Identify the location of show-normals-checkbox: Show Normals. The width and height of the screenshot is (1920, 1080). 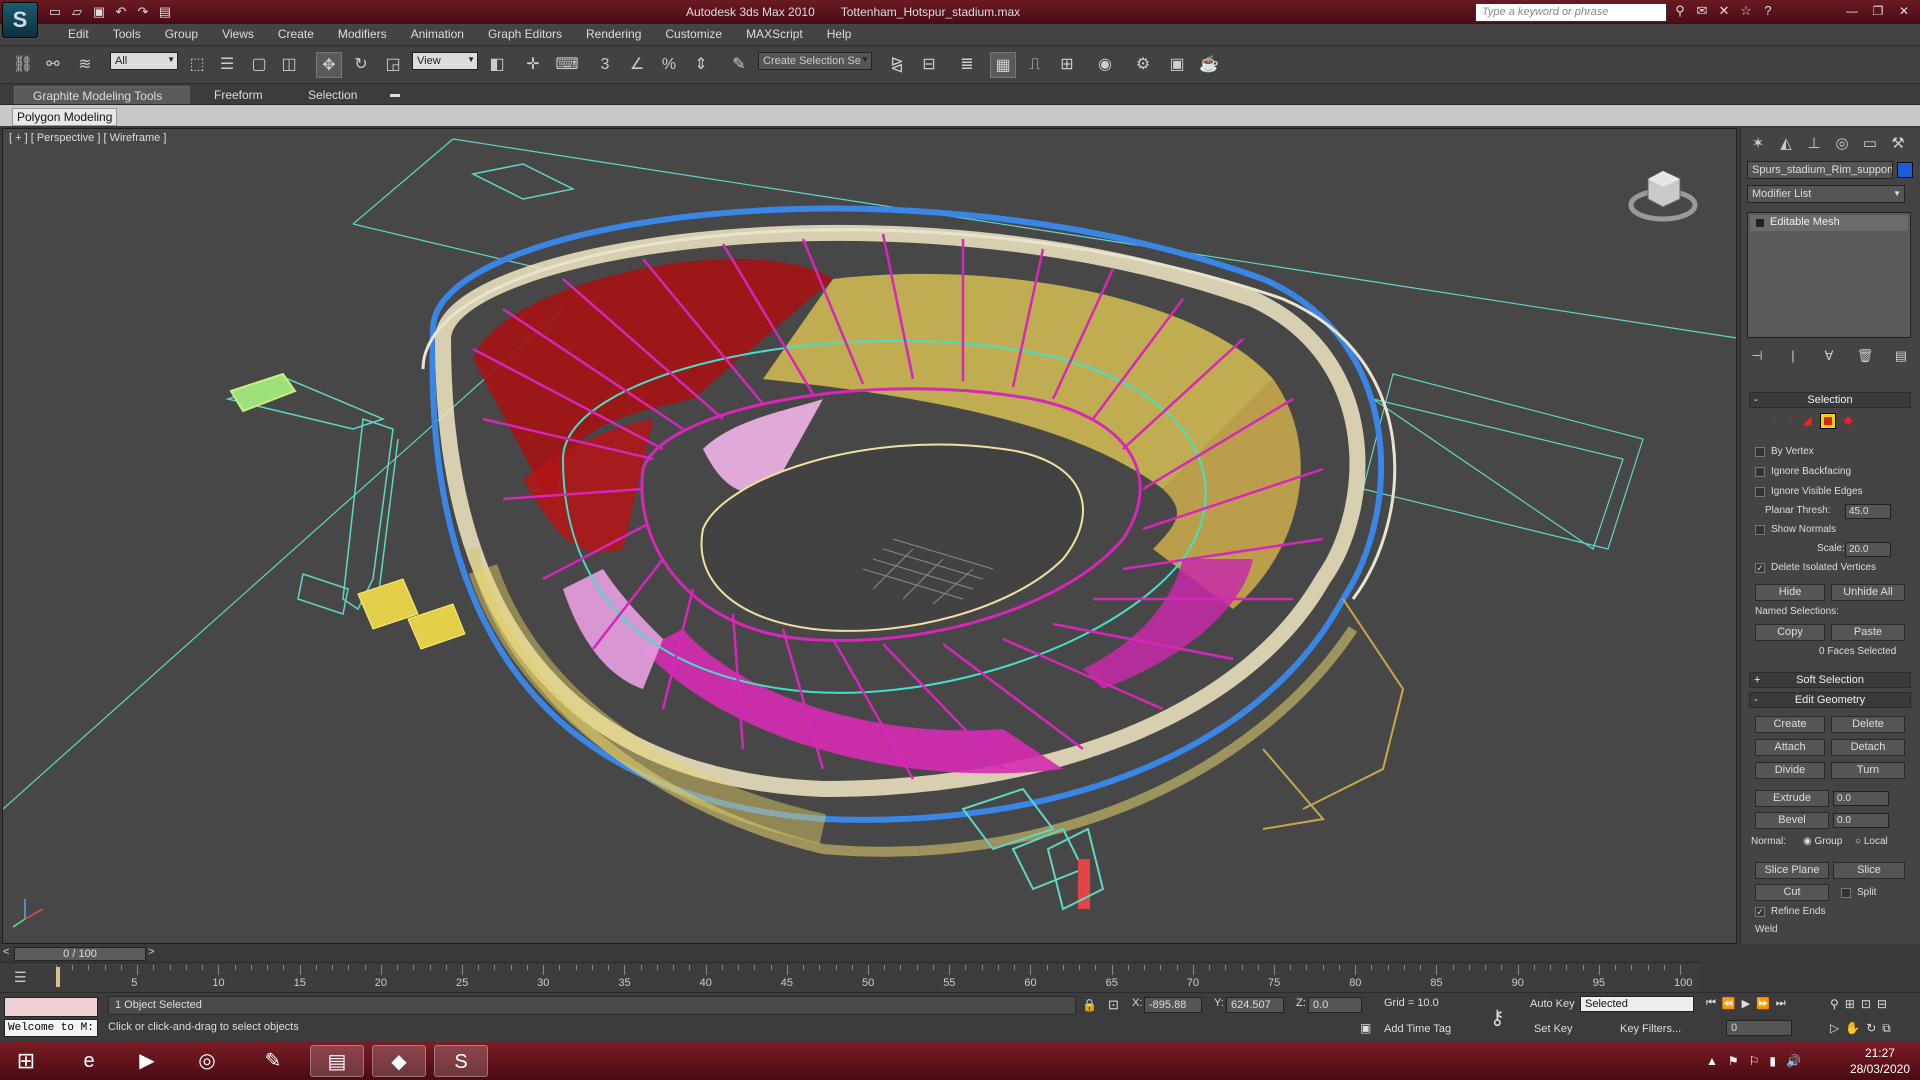
(1795, 529).